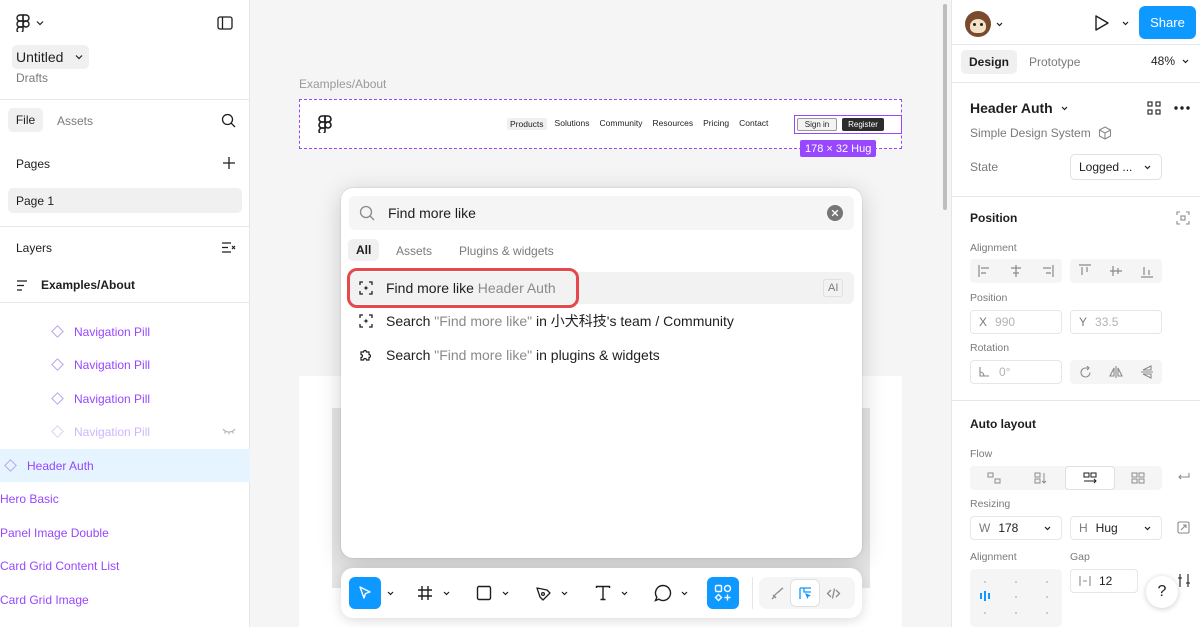  Describe the element at coordinates (229, 432) in the screenshot. I see `hidden-eye-icon` at that location.